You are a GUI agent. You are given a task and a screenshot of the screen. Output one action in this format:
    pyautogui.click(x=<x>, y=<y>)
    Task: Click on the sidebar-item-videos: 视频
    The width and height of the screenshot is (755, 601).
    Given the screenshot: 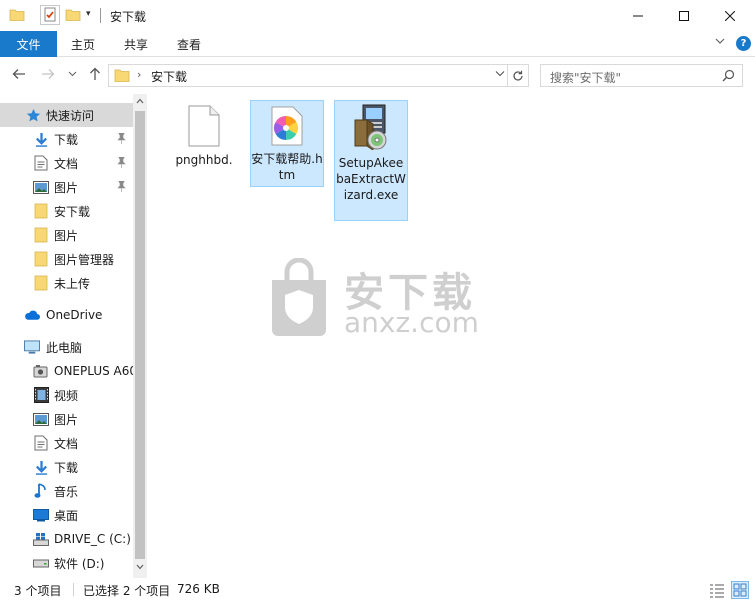 What is the action you would take?
    pyautogui.click(x=66, y=395)
    